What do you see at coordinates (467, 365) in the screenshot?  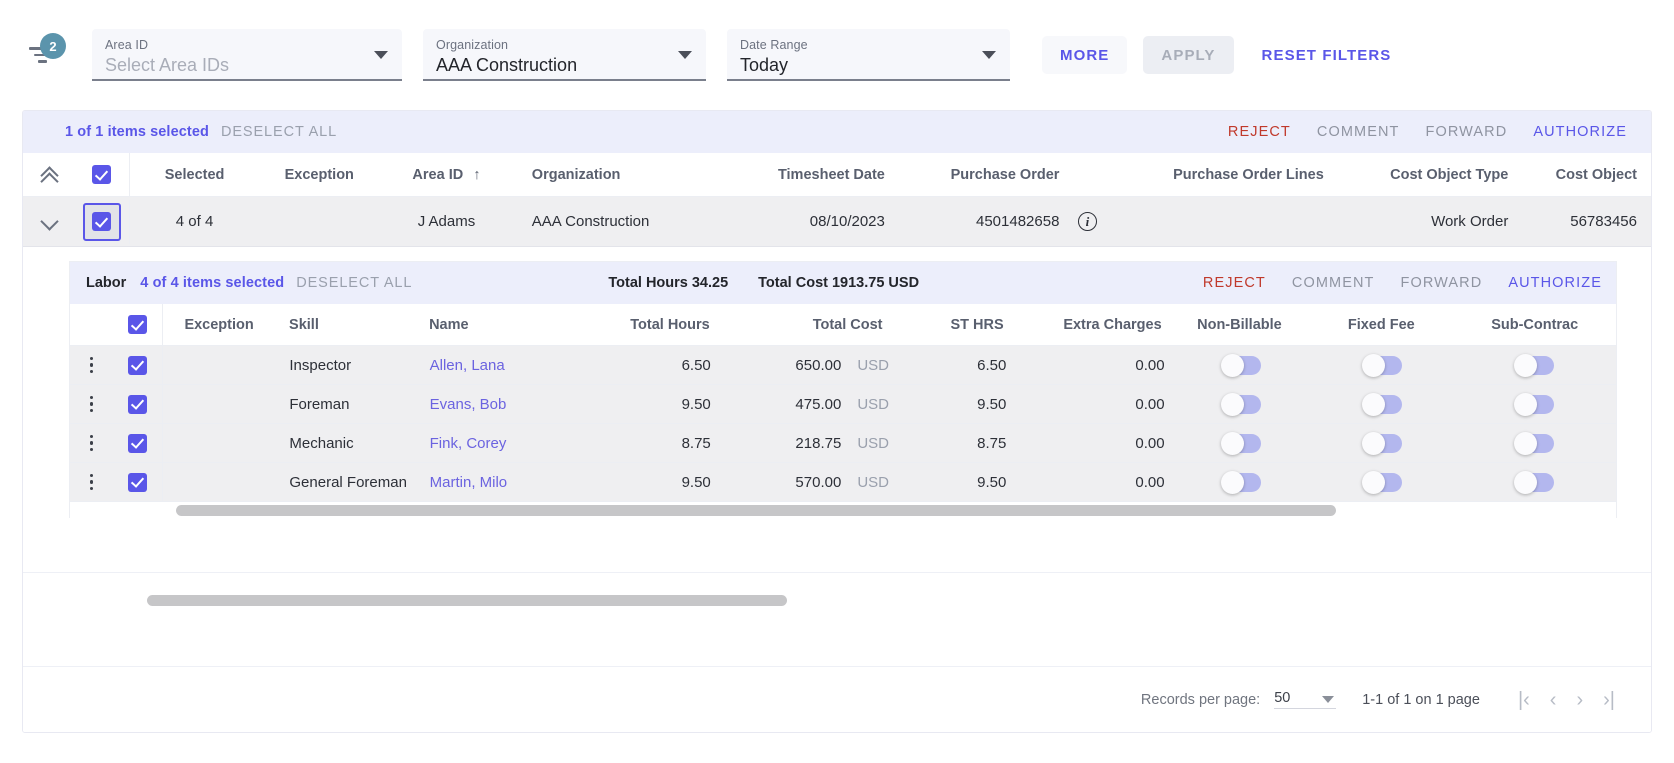 I see `labor-cell-name-link: Allen, Lana` at bounding box center [467, 365].